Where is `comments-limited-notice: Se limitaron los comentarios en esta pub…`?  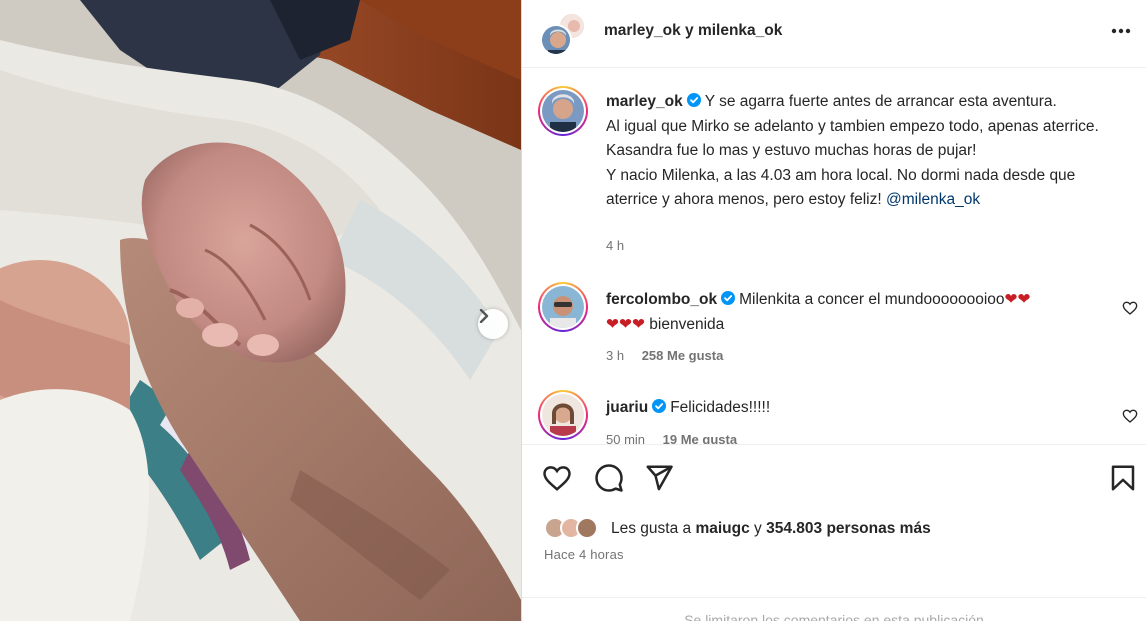
comments-limited-notice: Se limitaron los comentarios en esta pub… is located at coordinates (834, 609).